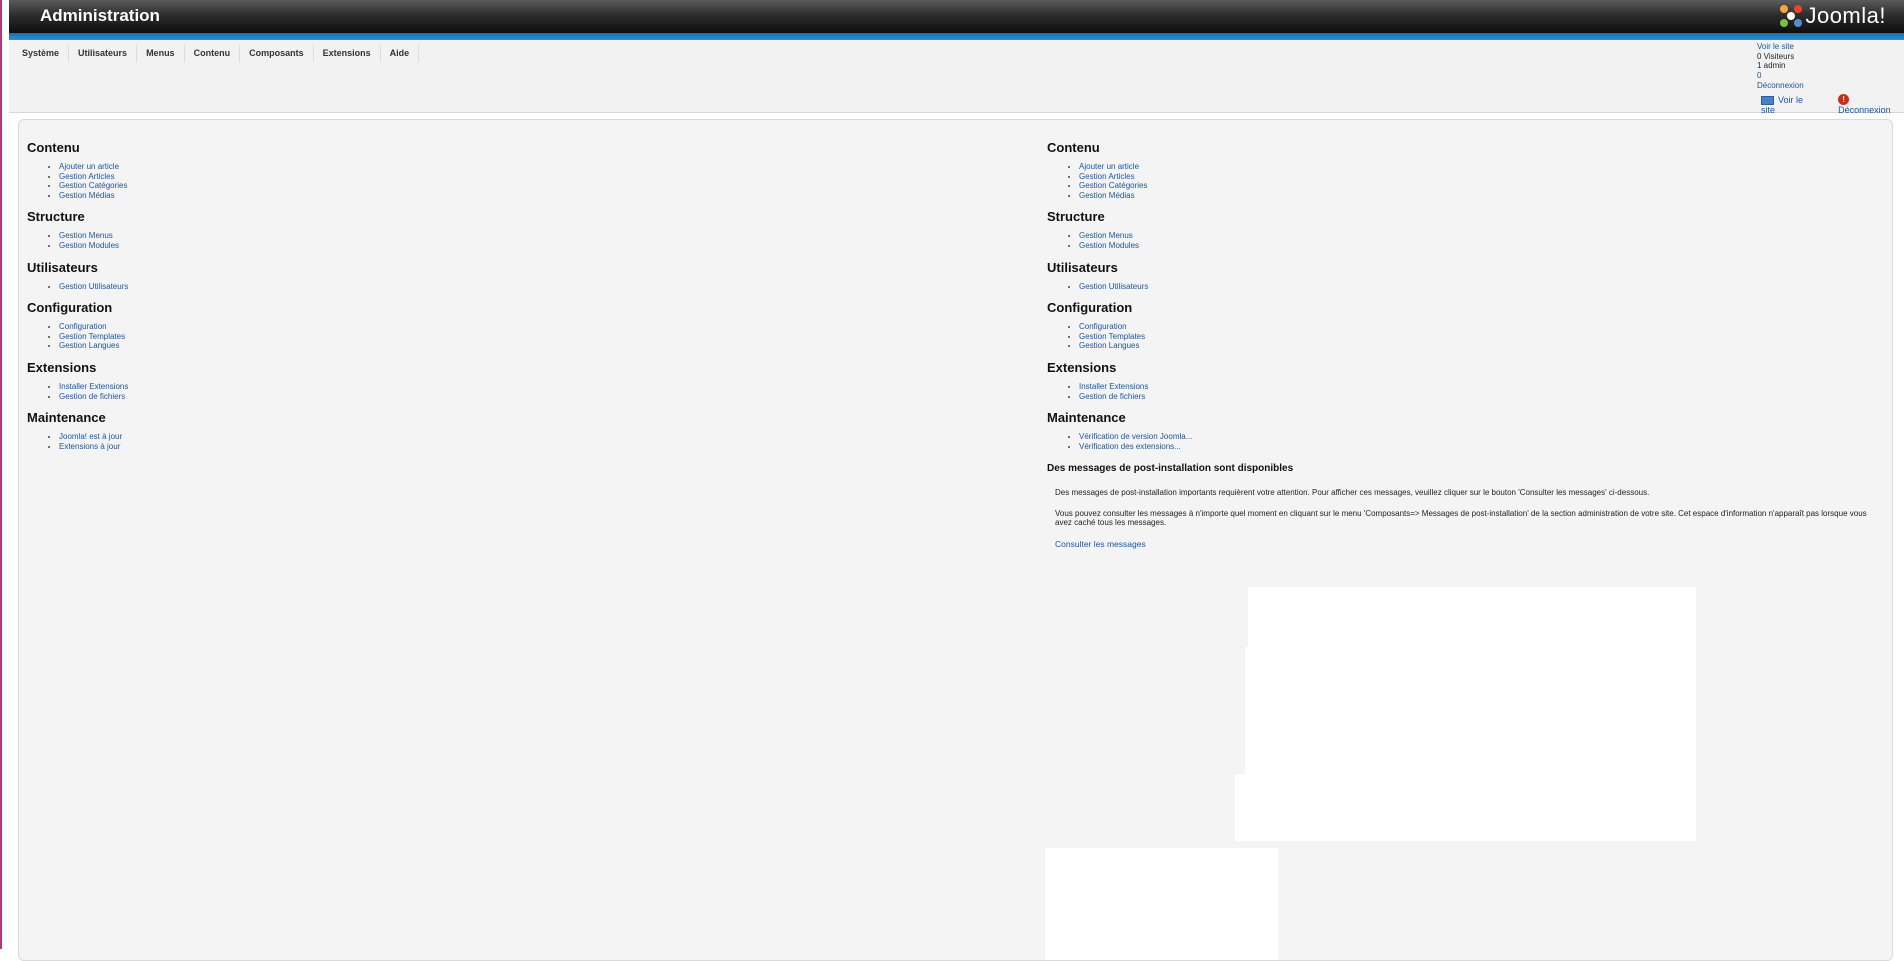 The width and height of the screenshot is (1904, 961). I want to click on page-edge, so click(1, 474).